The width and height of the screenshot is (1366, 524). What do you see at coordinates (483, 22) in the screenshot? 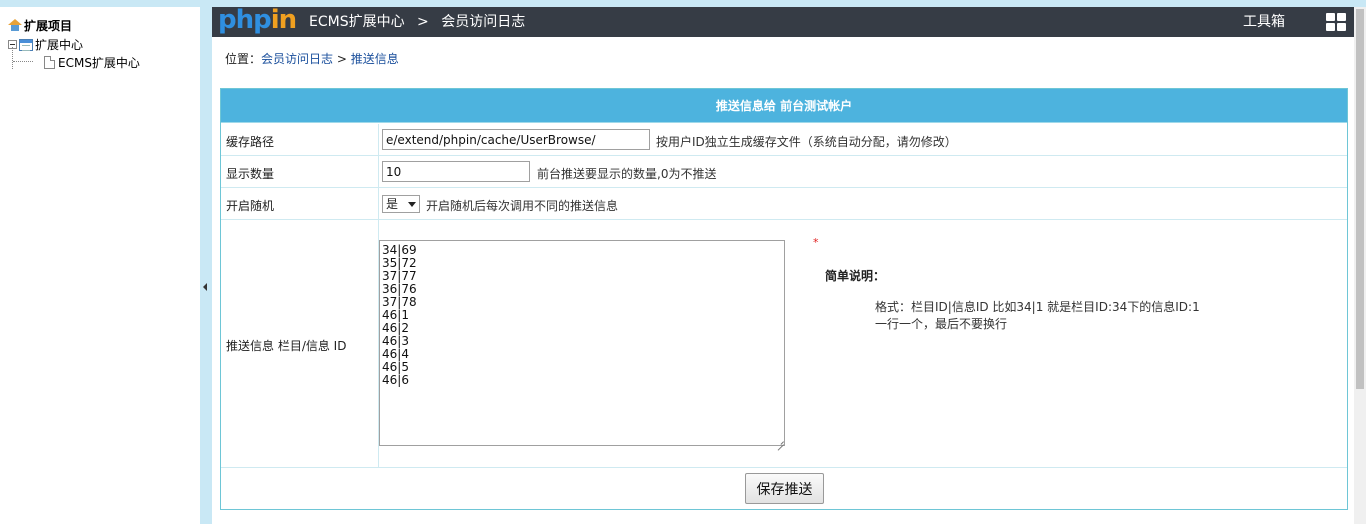
I see `header-title-module: 会员访问日志` at bounding box center [483, 22].